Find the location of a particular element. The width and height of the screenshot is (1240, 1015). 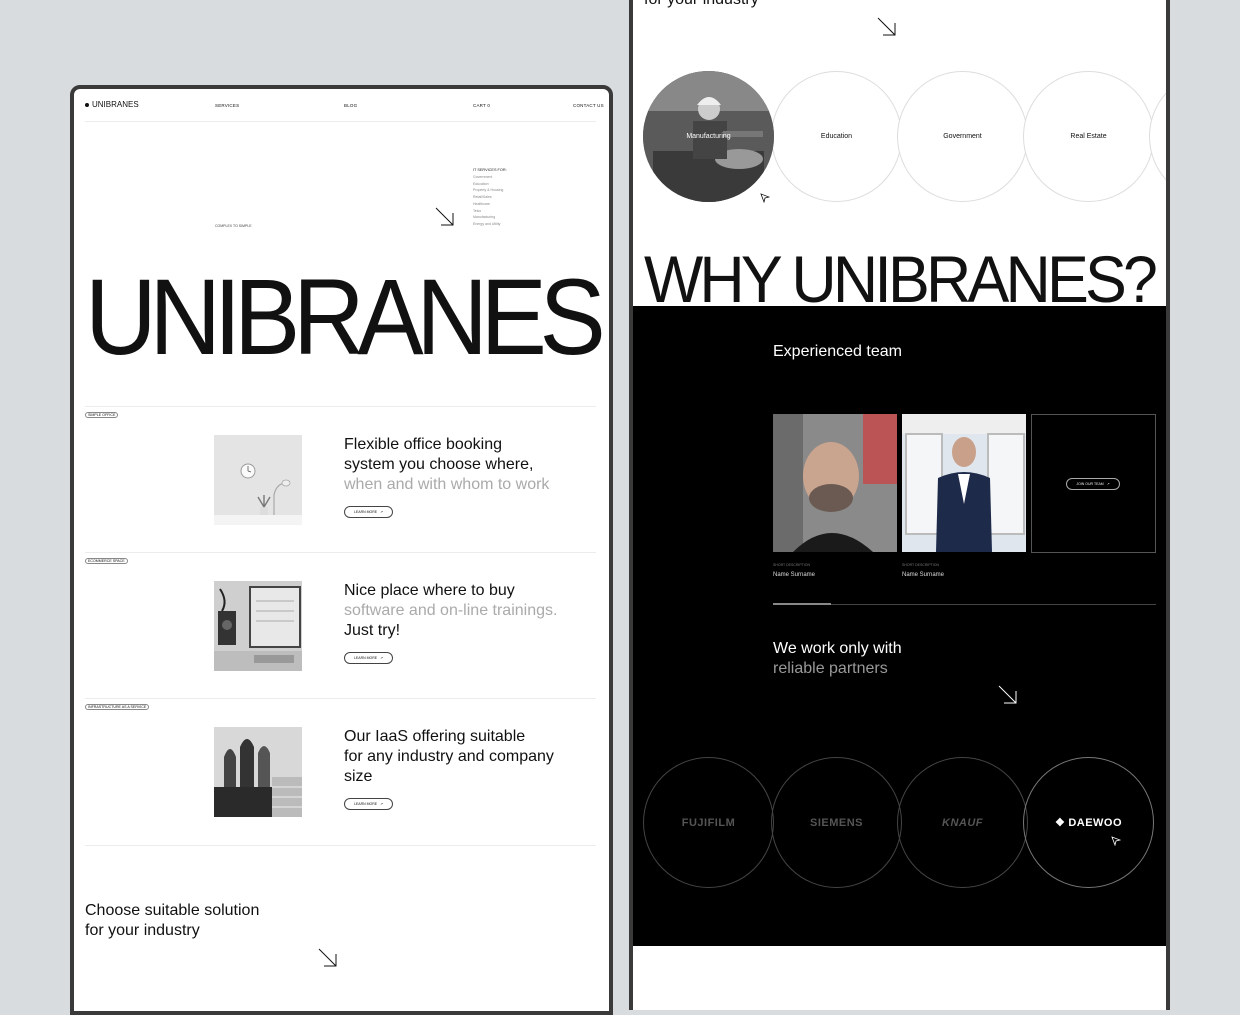

partner-name: FUJIFILM is located at coordinates (708, 822).